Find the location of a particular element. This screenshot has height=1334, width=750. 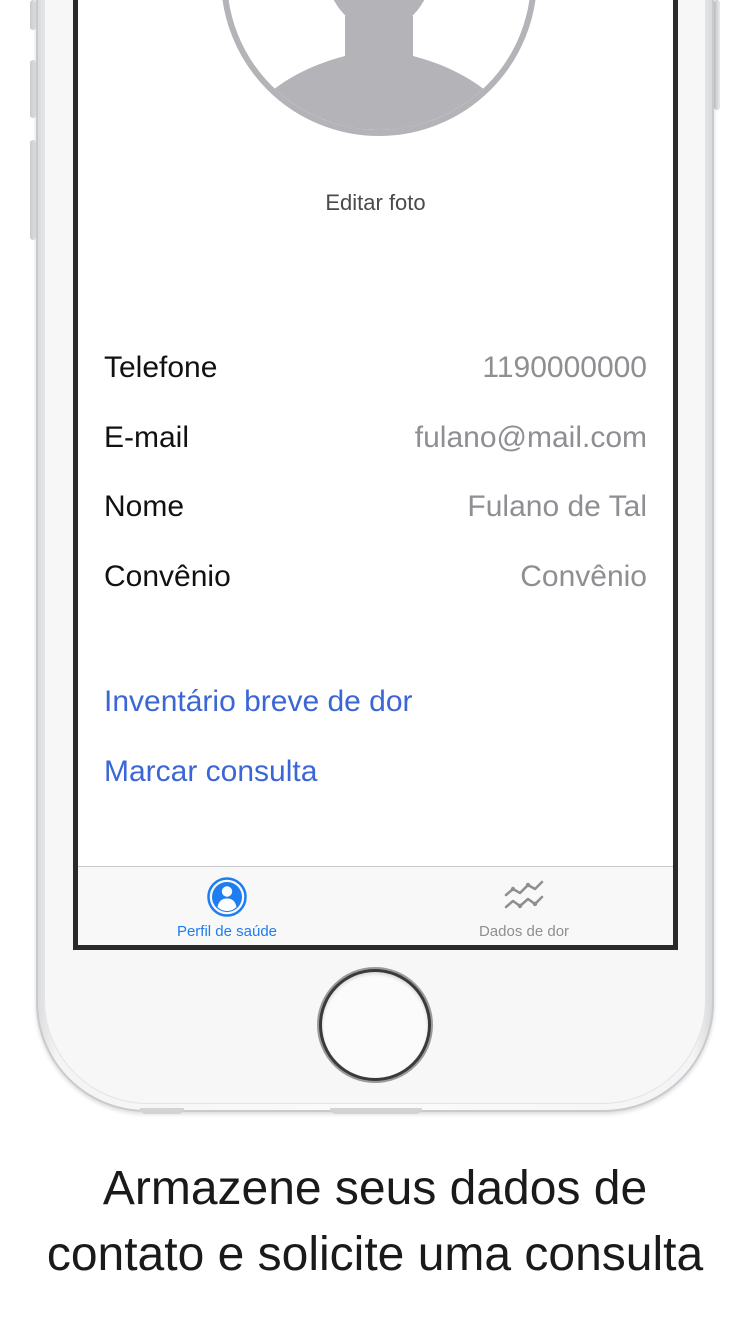

name-field-row: Nome Fulano de Tal is located at coordinates (375, 507).